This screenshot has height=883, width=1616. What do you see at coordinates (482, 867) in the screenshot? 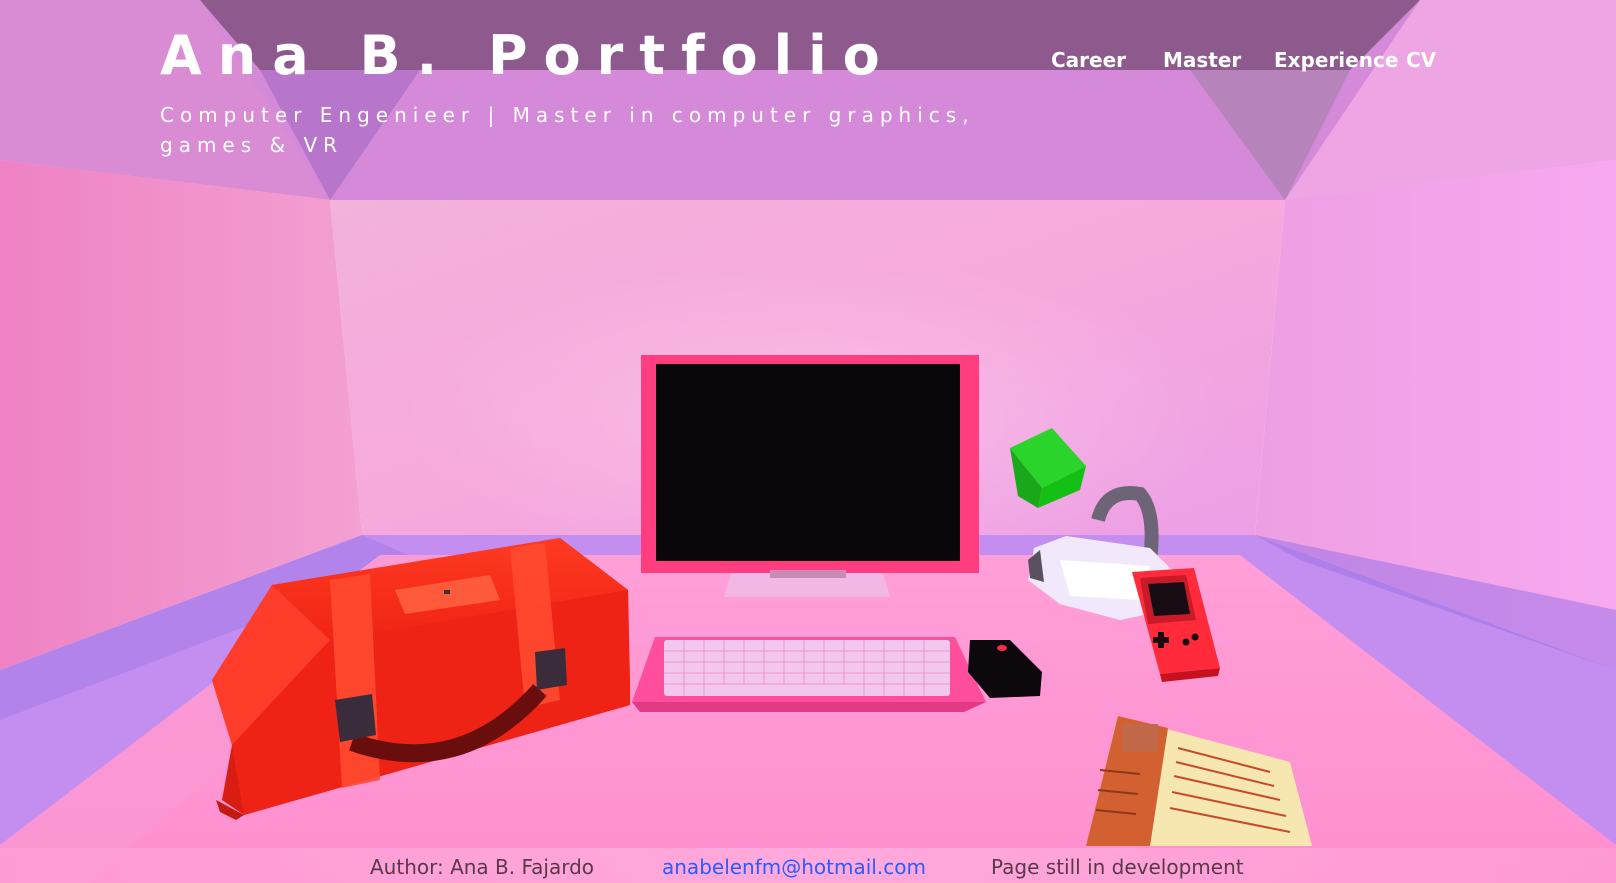
I see `footer-author: Author: Ana B. Fajardo` at bounding box center [482, 867].